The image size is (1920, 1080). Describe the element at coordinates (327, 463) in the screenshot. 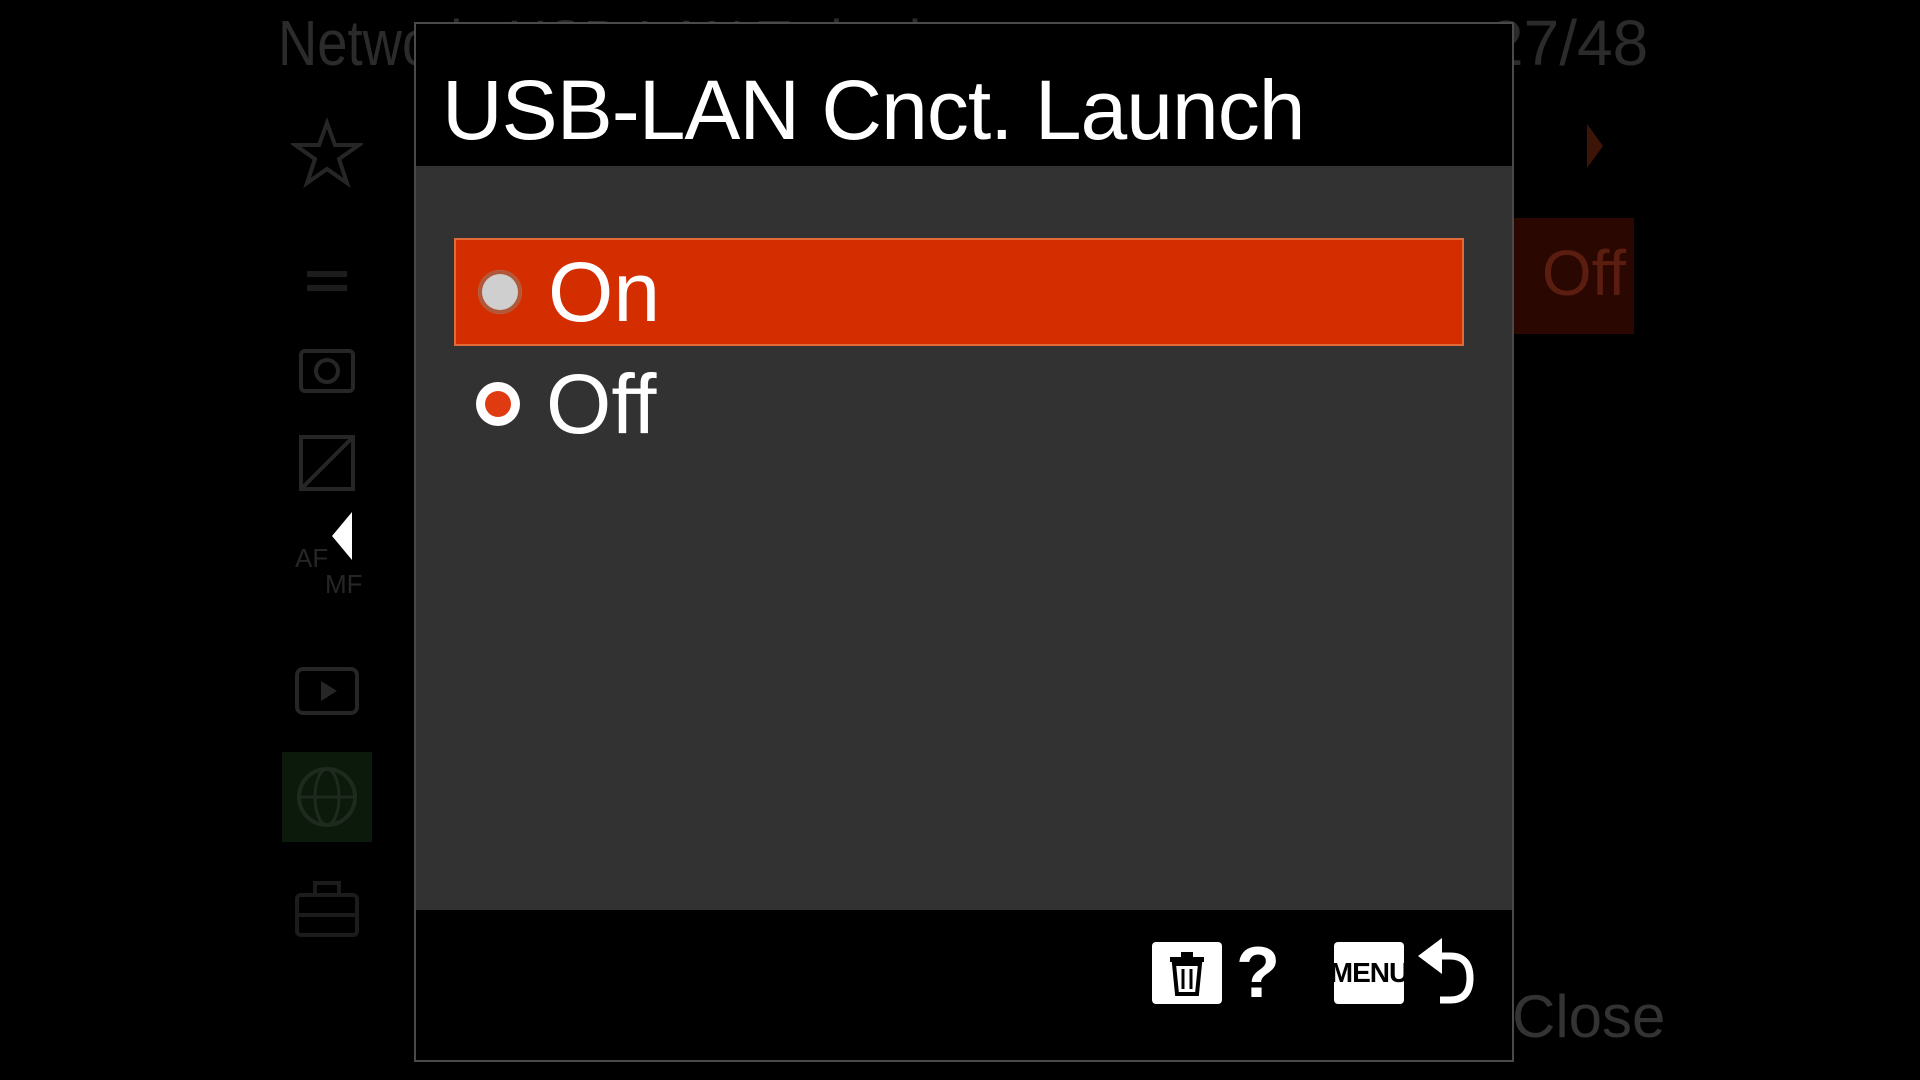

I see `exposure-icon` at that location.